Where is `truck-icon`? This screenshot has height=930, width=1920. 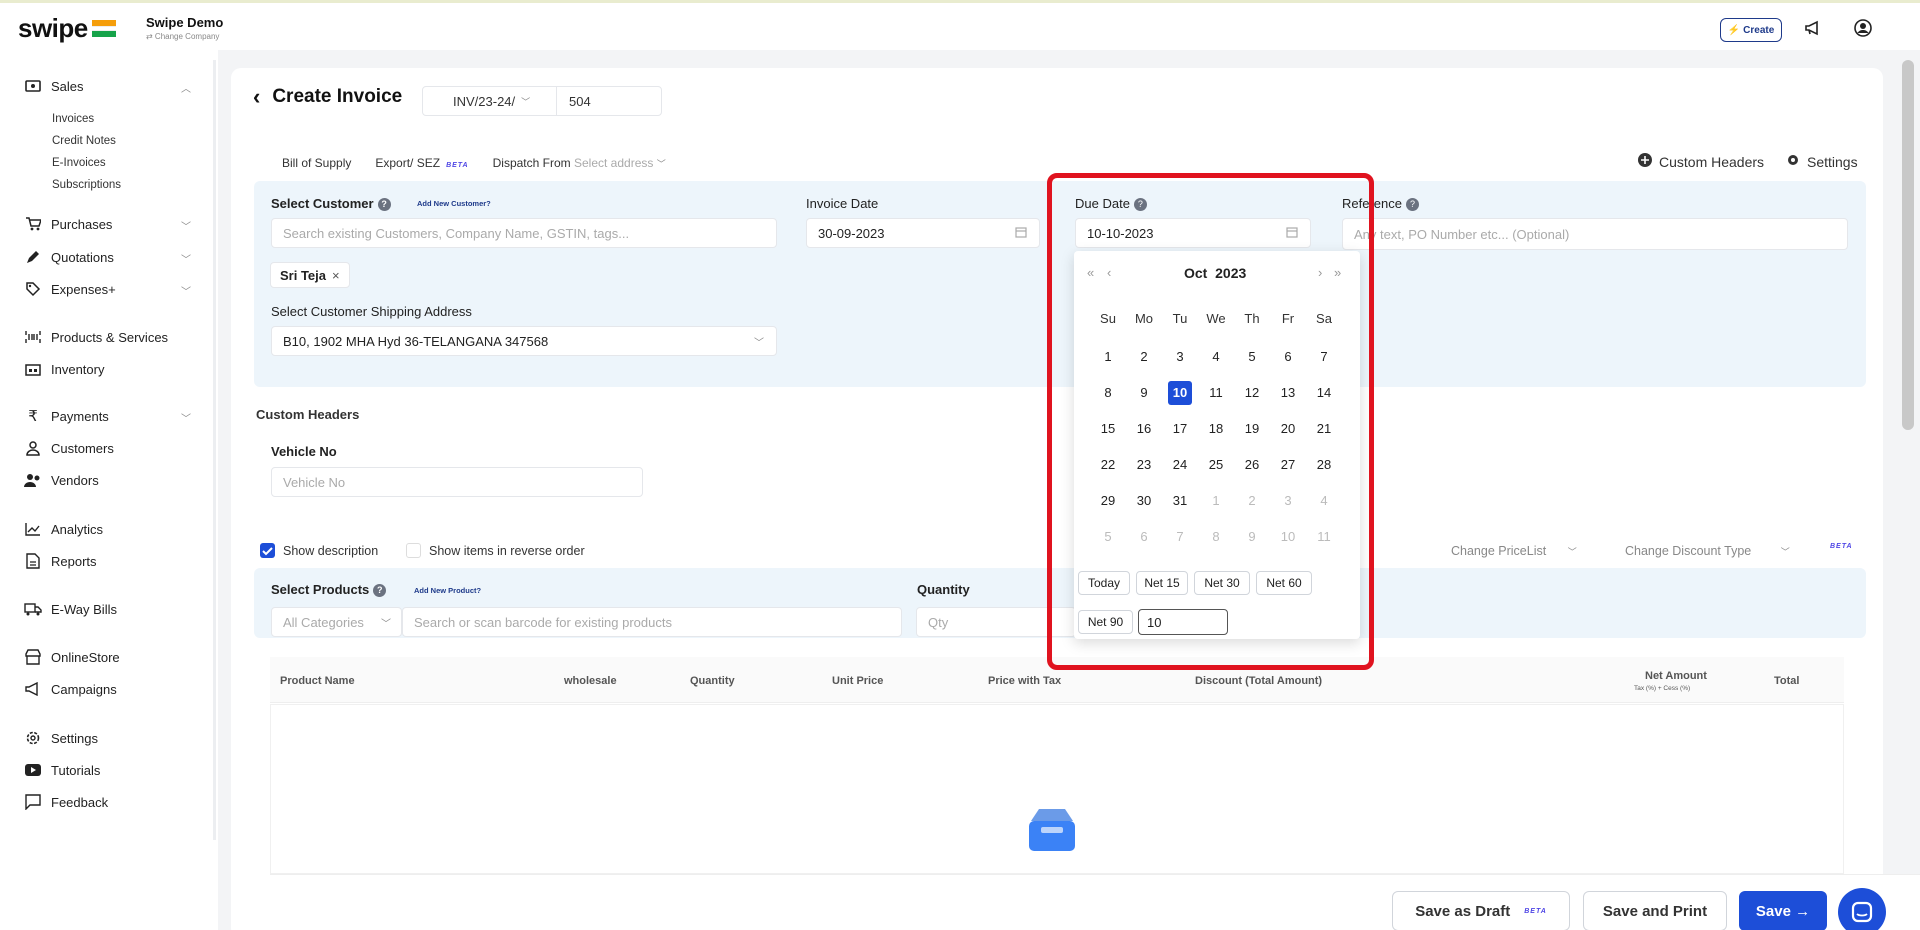
truck-icon is located at coordinates (33, 609).